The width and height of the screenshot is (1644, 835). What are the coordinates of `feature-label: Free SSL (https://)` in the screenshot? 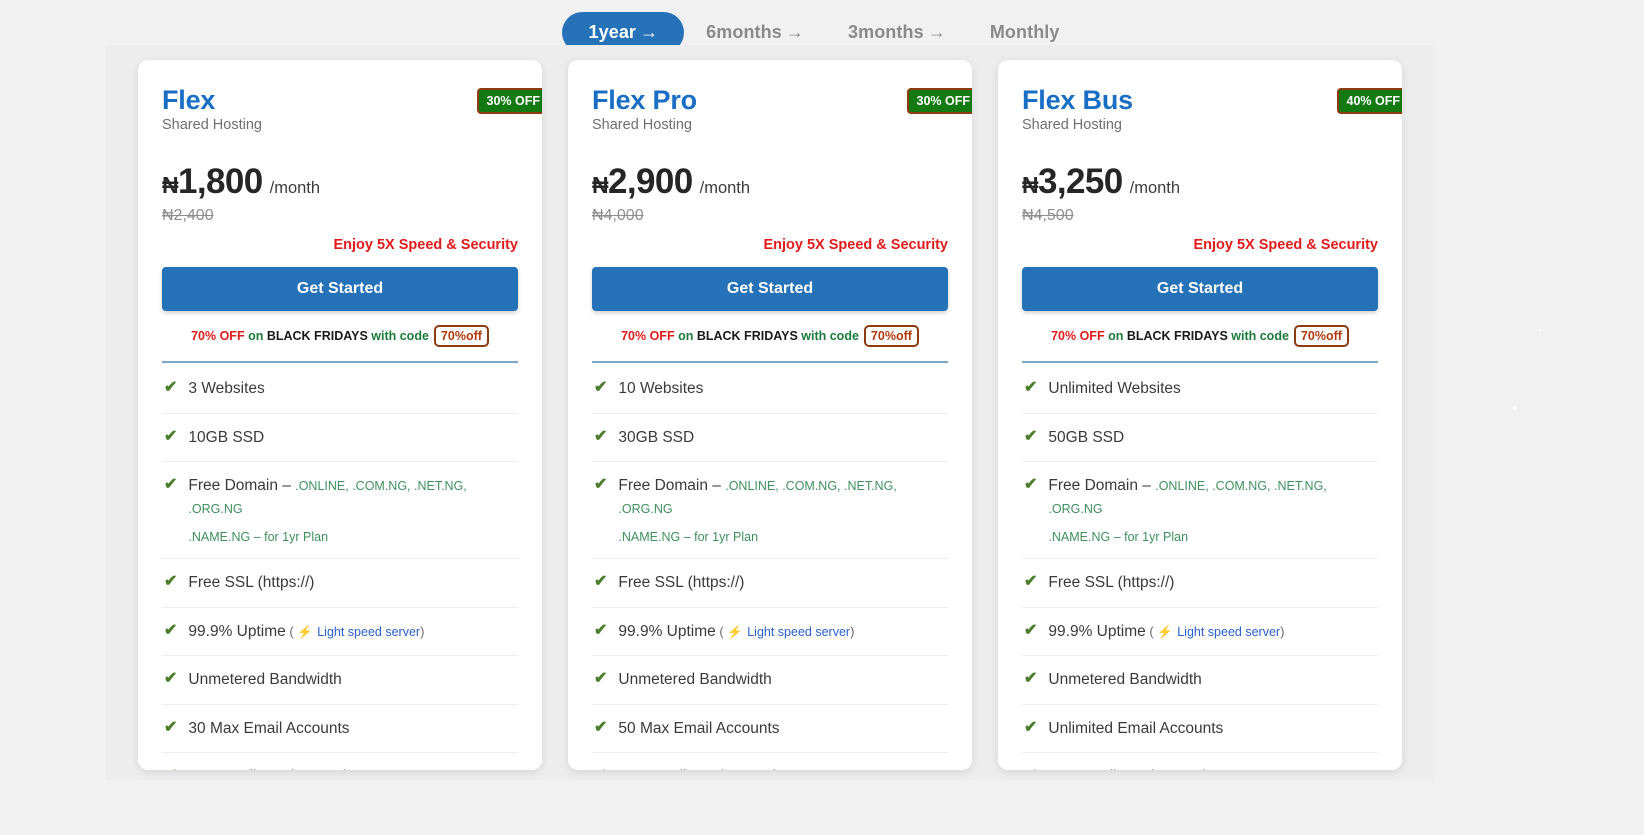 It's located at (1111, 583).